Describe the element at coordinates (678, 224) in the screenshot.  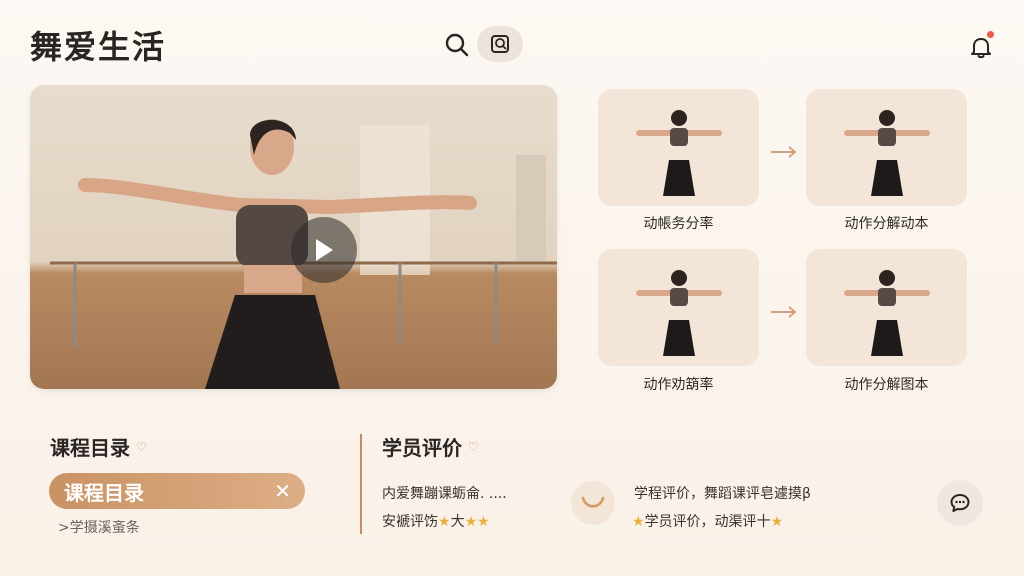
I see `step-label-1: 动帳务分率` at that location.